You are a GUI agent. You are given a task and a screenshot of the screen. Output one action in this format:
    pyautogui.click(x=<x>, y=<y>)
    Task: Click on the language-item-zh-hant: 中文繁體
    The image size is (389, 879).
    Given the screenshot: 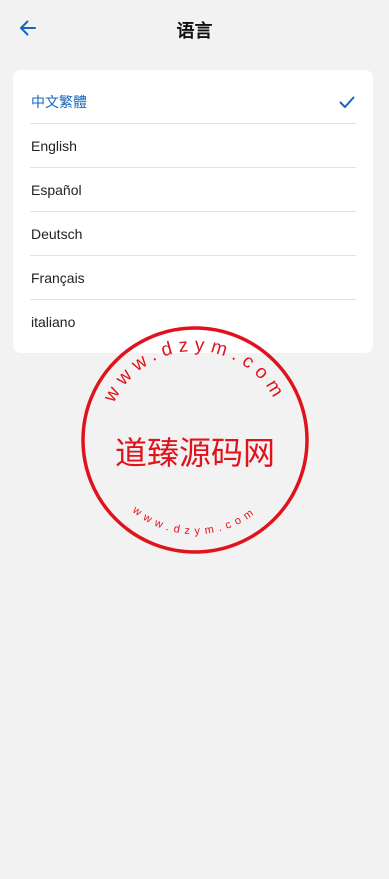 What is the action you would take?
    pyautogui.click(x=193, y=102)
    